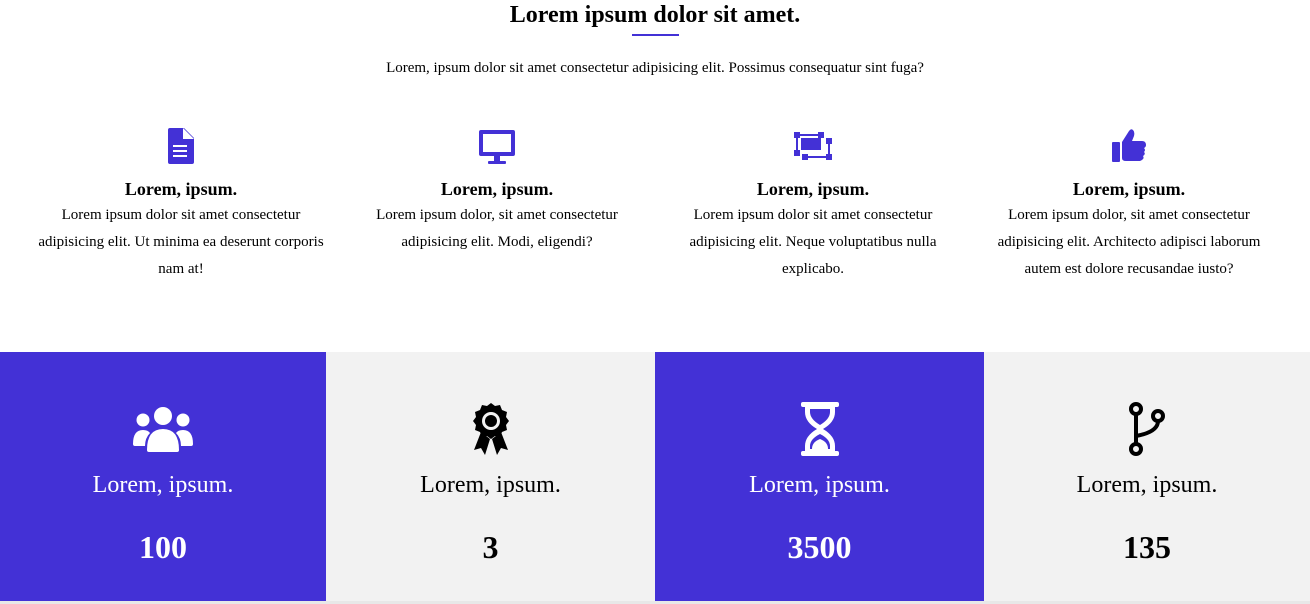  What do you see at coordinates (655, 15) in the screenshot?
I see `section-title: Lorem ipsum dolor sit amet.` at bounding box center [655, 15].